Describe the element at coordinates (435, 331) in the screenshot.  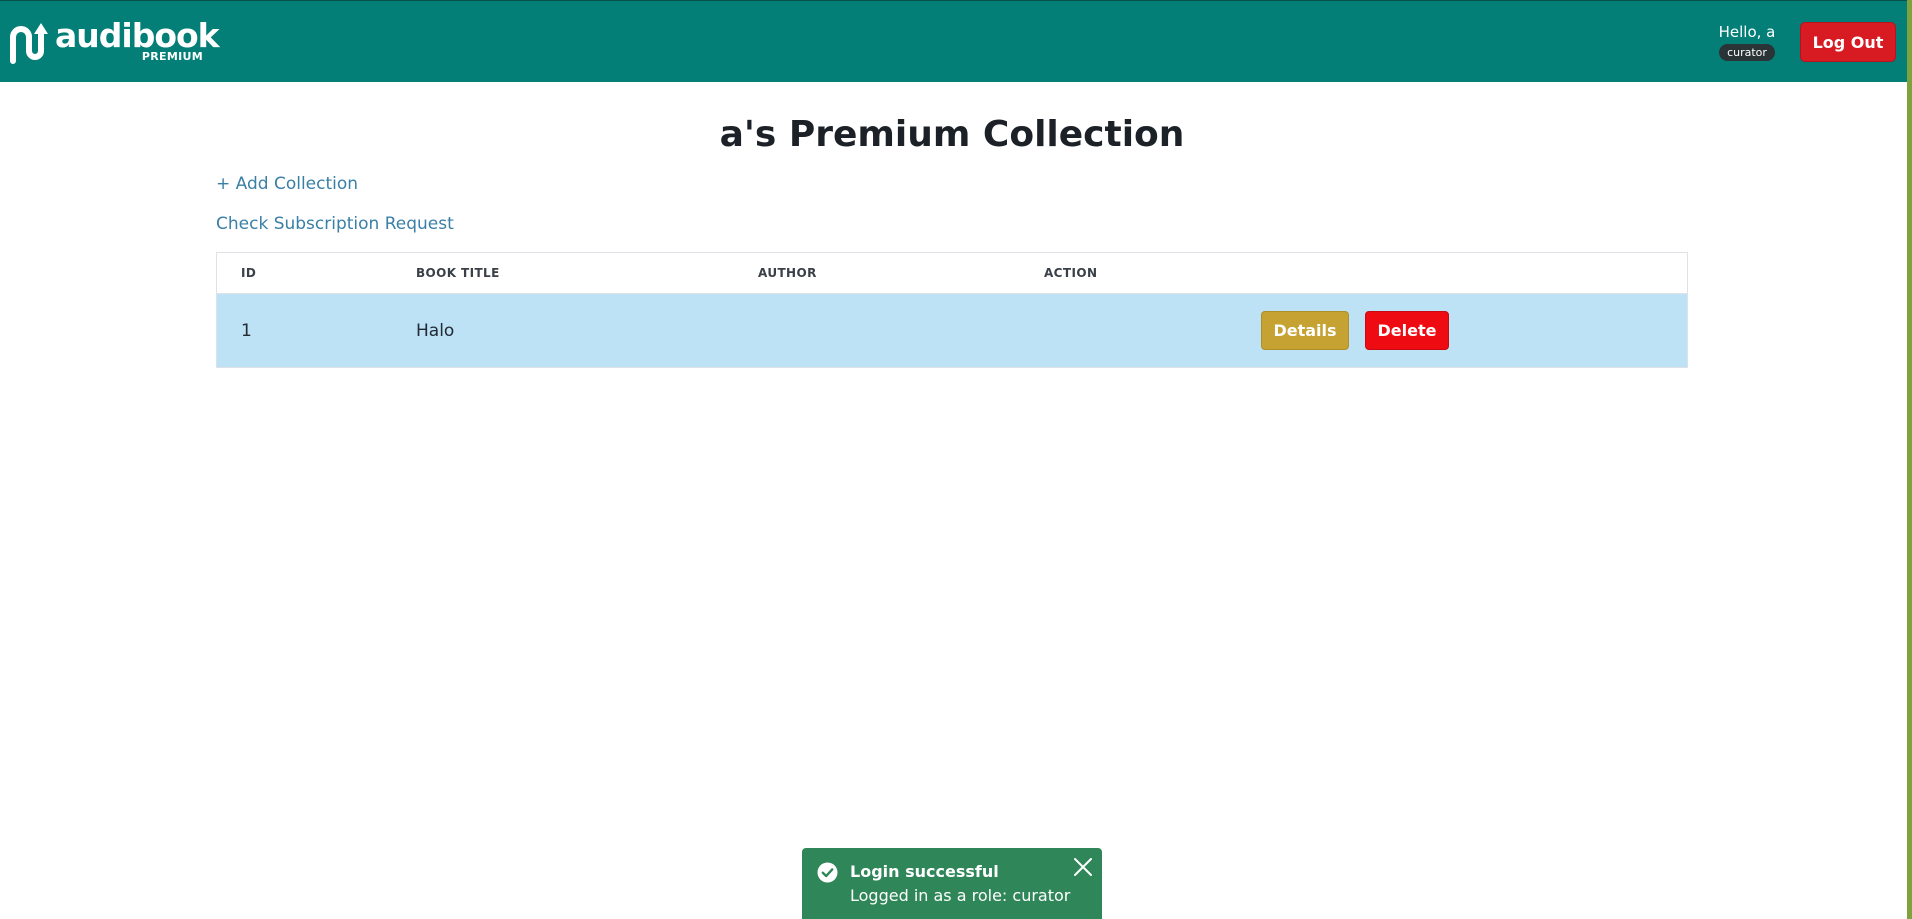
I see `cell-book-title: Halo` at that location.